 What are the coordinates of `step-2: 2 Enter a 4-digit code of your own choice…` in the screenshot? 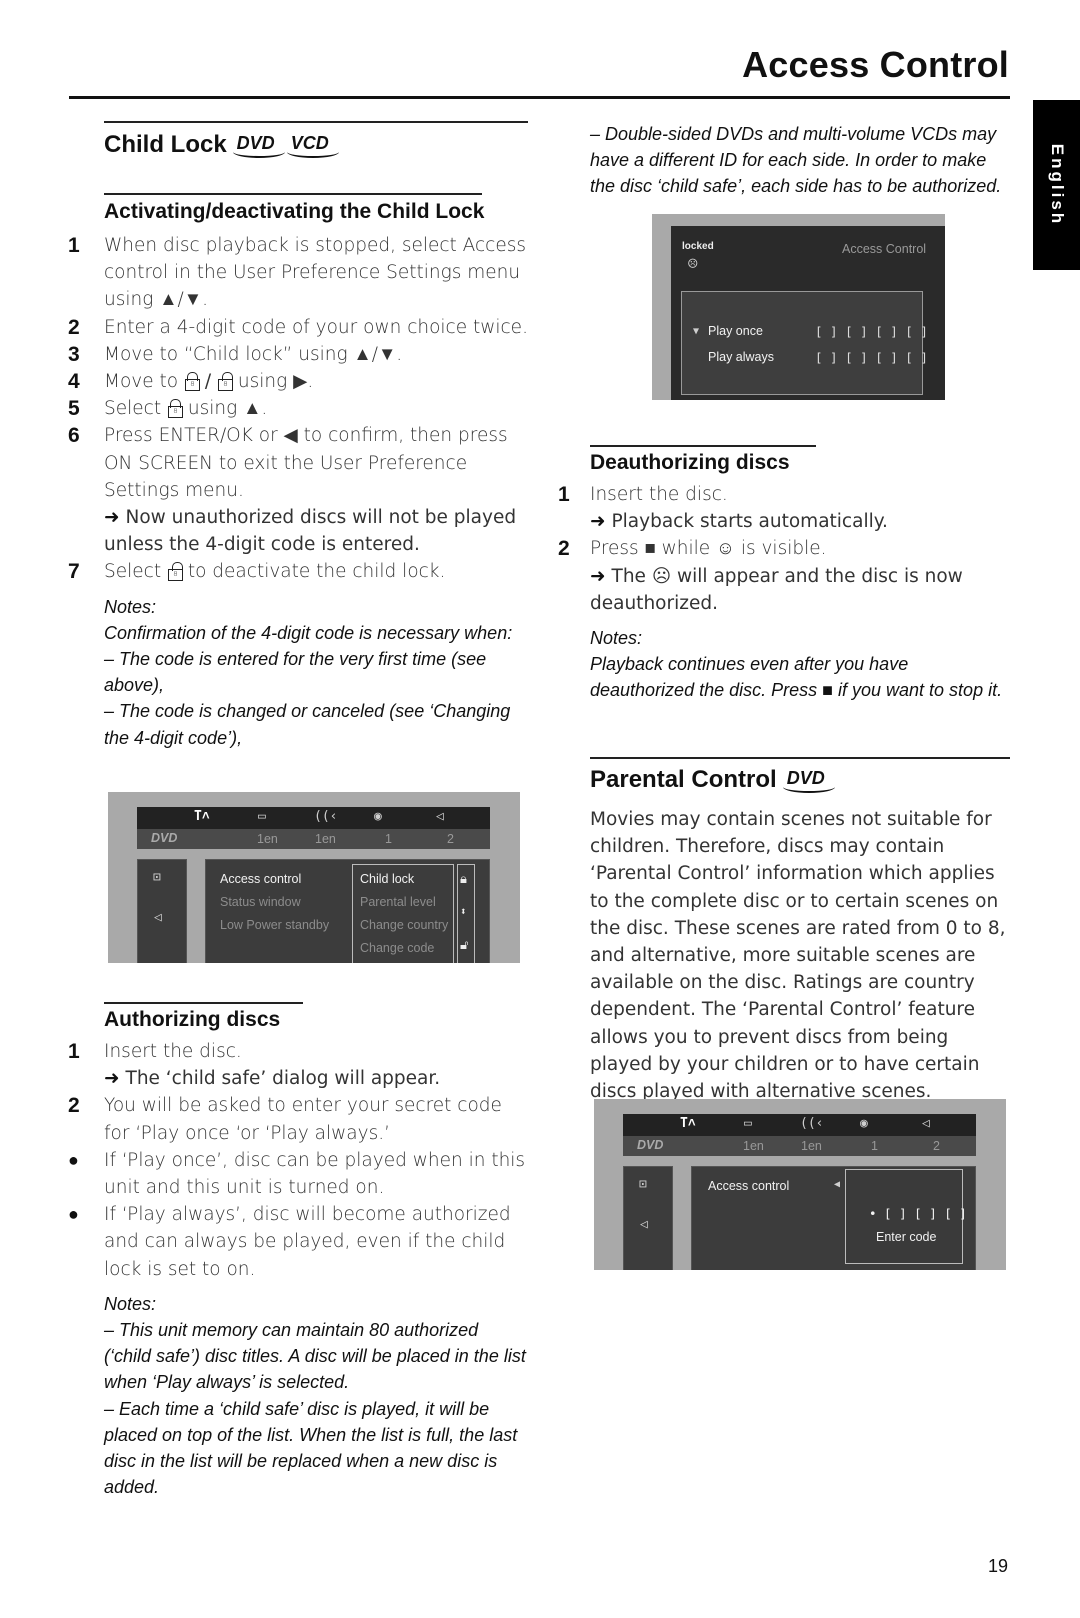 It's located at (298, 327).